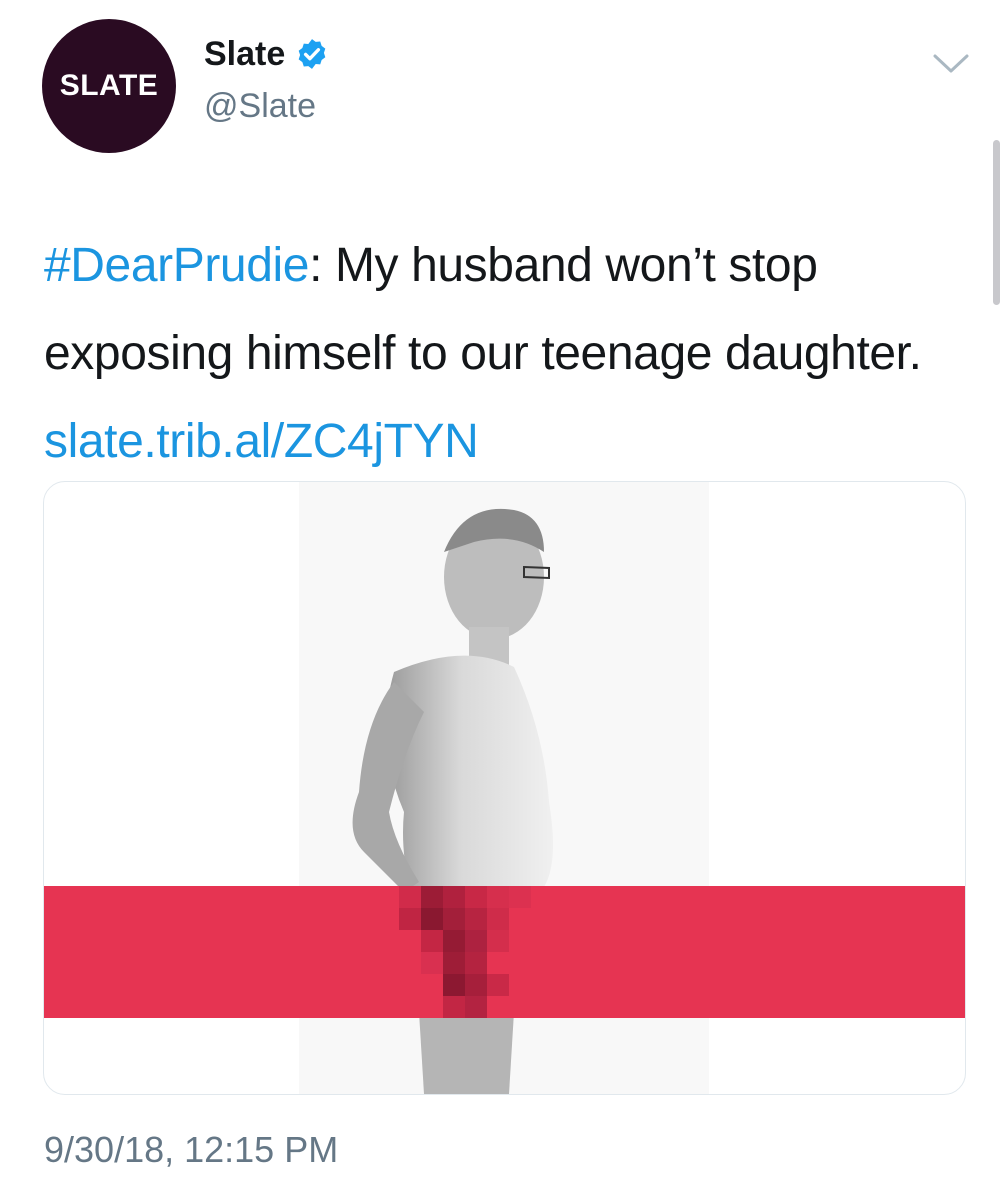 The width and height of the screenshot is (1007, 1200). What do you see at coordinates (260, 106) in the screenshot?
I see `author-handle: @Slate` at bounding box center [260, 106].